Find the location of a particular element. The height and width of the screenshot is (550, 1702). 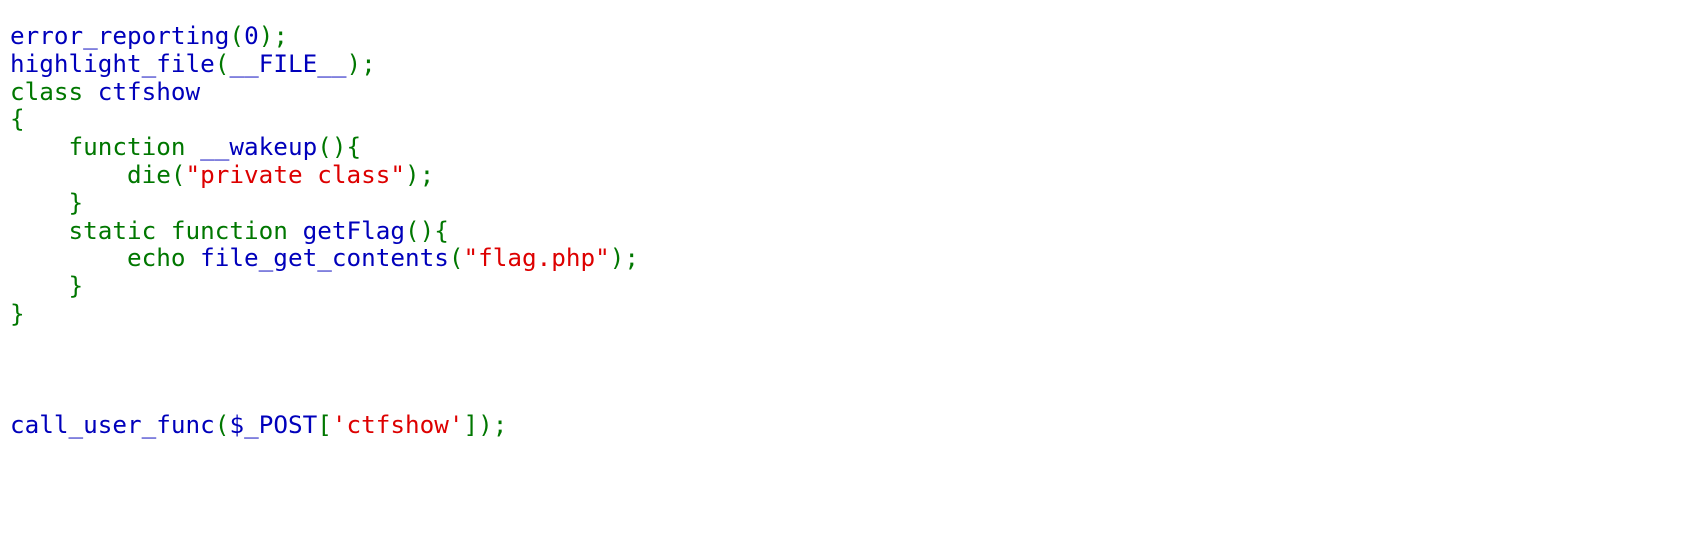

code-token-keyword: [ is located at coordinates (324, 425).